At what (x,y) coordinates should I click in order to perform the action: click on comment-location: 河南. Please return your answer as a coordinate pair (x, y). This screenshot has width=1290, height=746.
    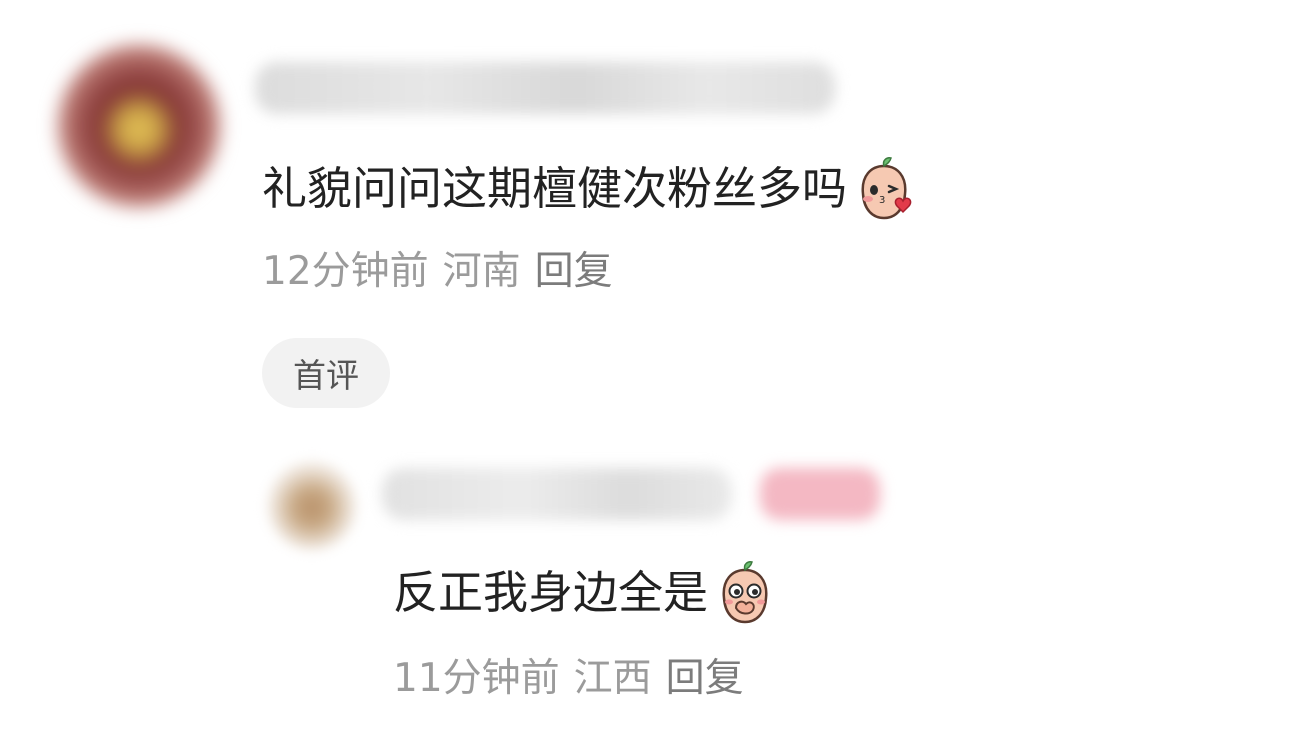
    Looking at the image, I should click on (481, 271).